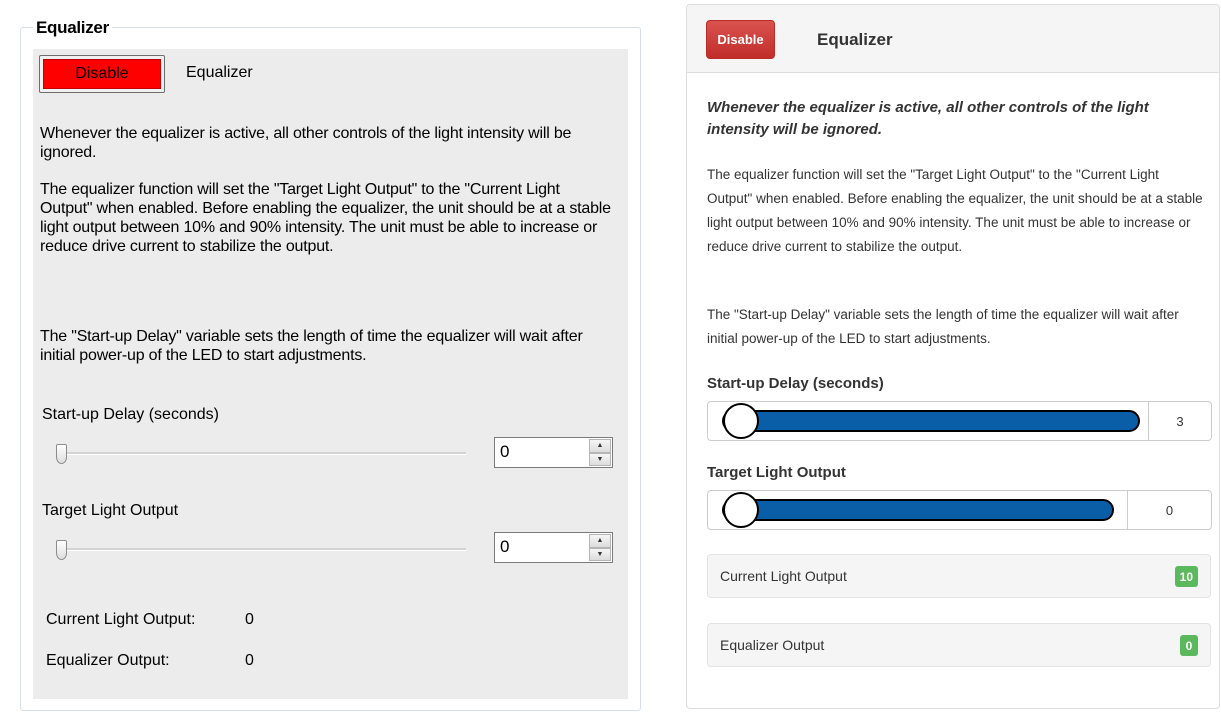  I want to click on startup-delay-slider-group: 3, so click(959, 421).